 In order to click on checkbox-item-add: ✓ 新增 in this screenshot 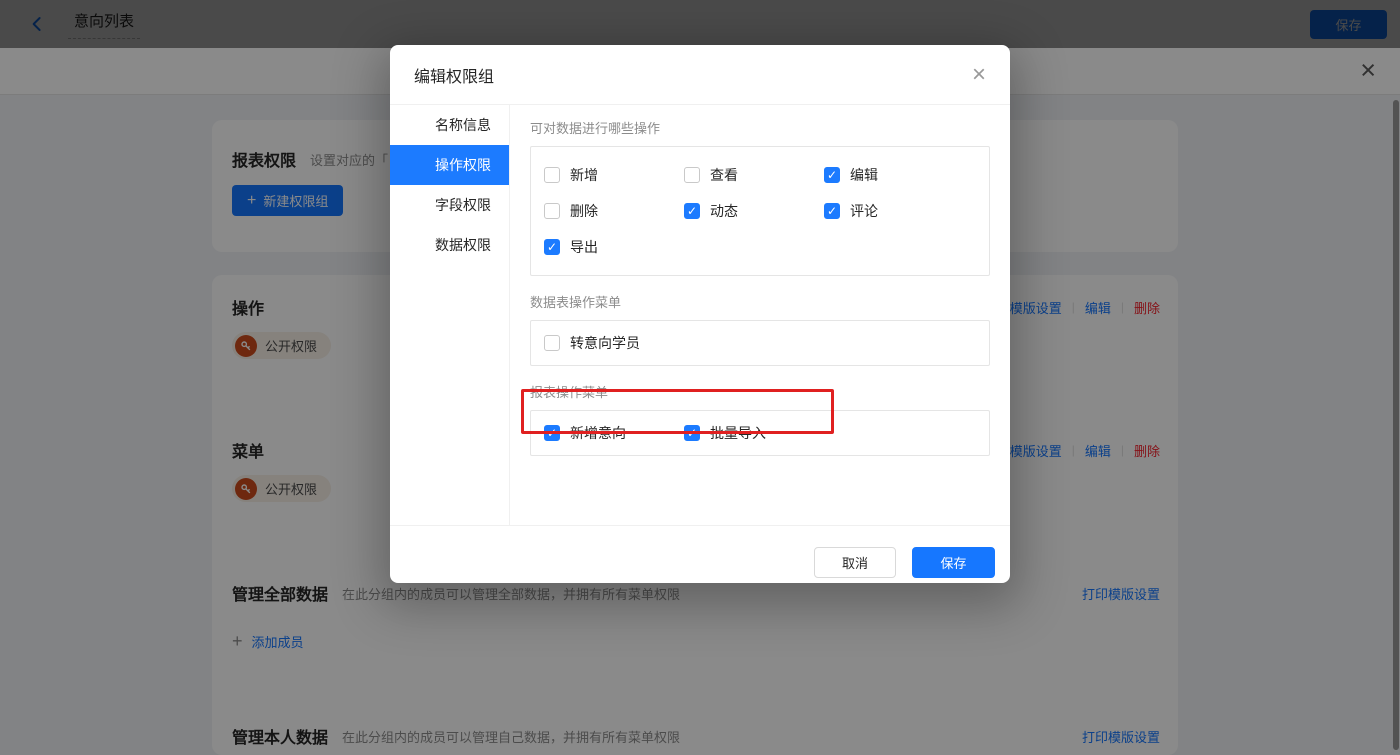, I will do `click(614, 175)`.